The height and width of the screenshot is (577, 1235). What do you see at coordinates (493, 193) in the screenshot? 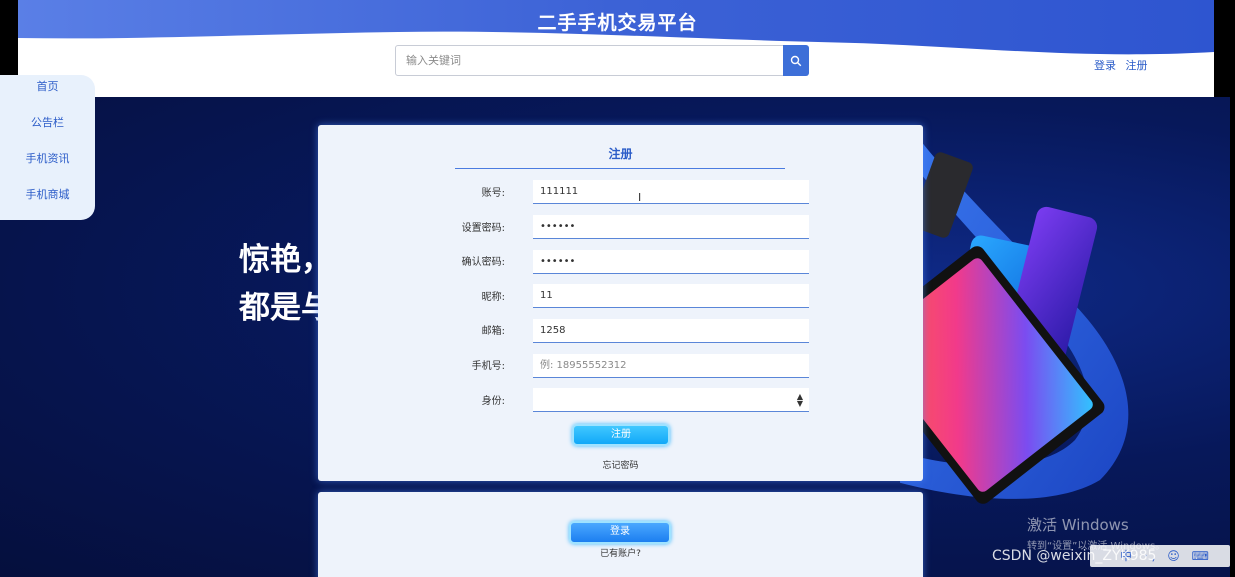
I see `account-label: 账号:` at bounding box center [493, 193].